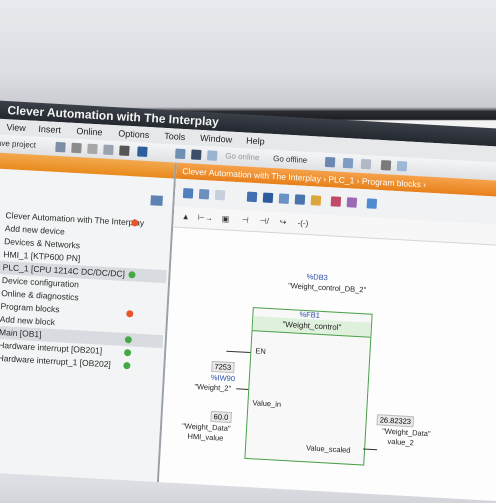 This screenshot has height=503, width=496. What do you see at coordinates (142, 151) in the screenshot?
I see `compile-icon` at bounding box center [142, 151].